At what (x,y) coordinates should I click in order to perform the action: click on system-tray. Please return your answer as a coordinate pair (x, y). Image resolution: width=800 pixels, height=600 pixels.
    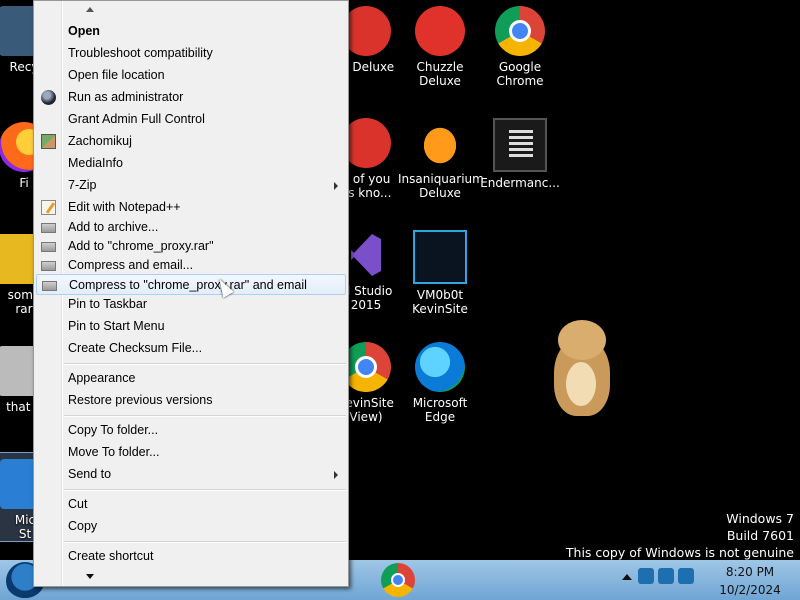
    Looking at the image, I should click on (673, 580).